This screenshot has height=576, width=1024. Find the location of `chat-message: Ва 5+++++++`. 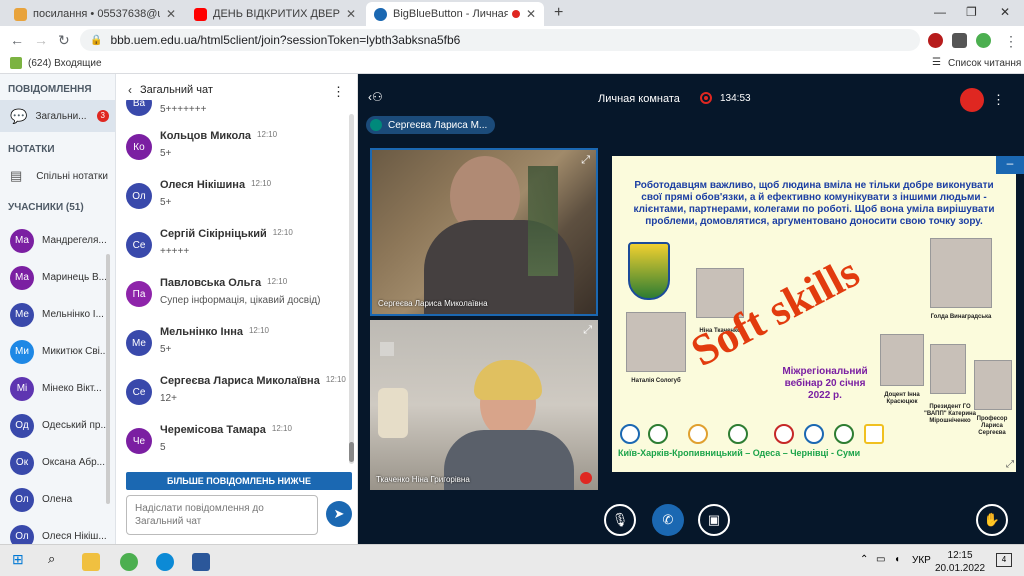

chat-message: Ва 5+++++++ is located at coordinates (236, 115).